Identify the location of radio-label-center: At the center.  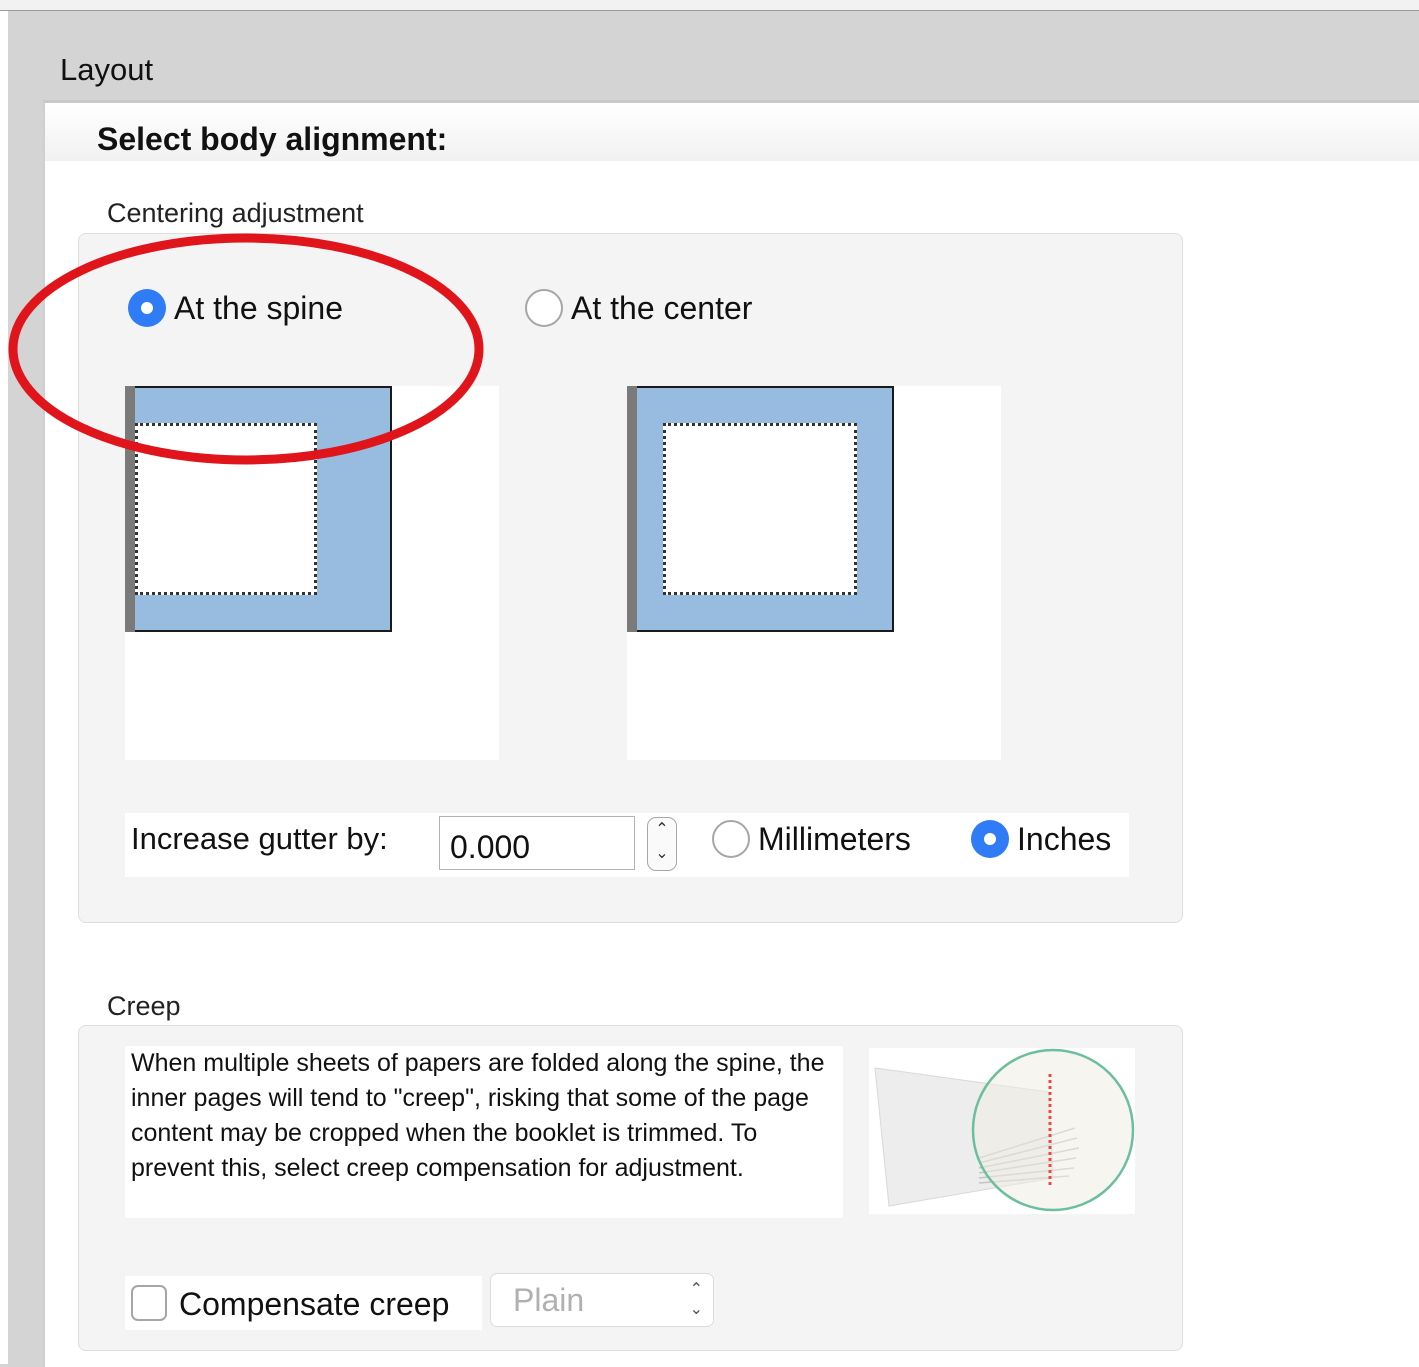
(662, 307).